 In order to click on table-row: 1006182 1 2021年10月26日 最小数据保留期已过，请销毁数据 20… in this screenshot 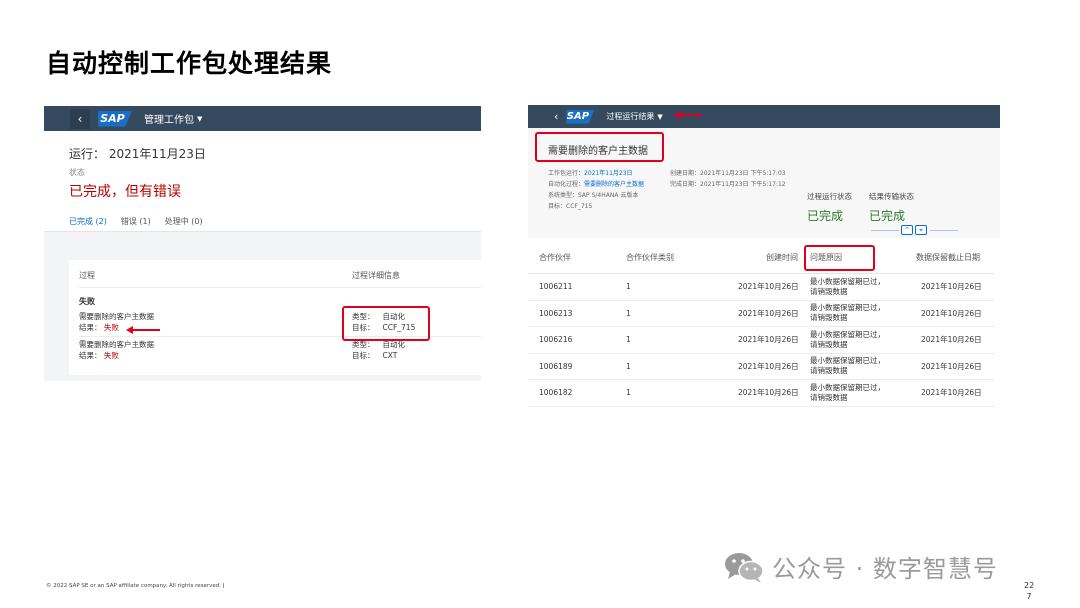, I will do `click(761, 393)`.